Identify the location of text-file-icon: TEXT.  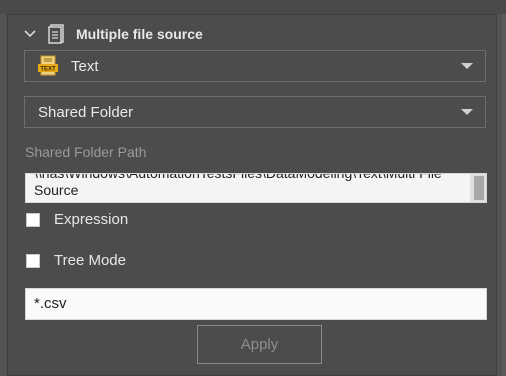
(48, 65).